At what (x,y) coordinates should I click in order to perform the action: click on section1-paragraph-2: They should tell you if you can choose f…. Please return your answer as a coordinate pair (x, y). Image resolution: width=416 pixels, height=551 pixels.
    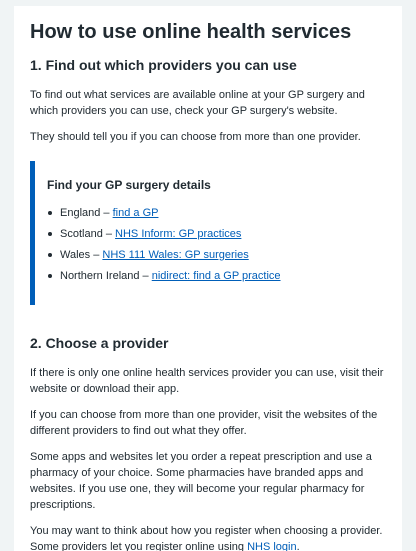
    Looking at the image, I should click on (195, 137).